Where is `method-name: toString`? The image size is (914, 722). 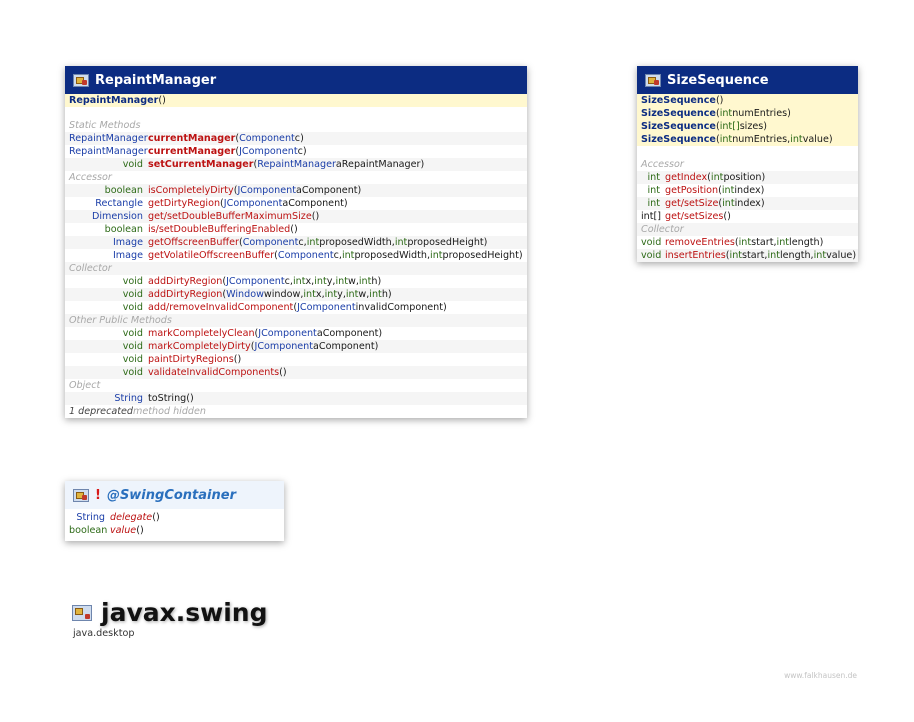
method-name: toString is located at coordinates (167, 398).